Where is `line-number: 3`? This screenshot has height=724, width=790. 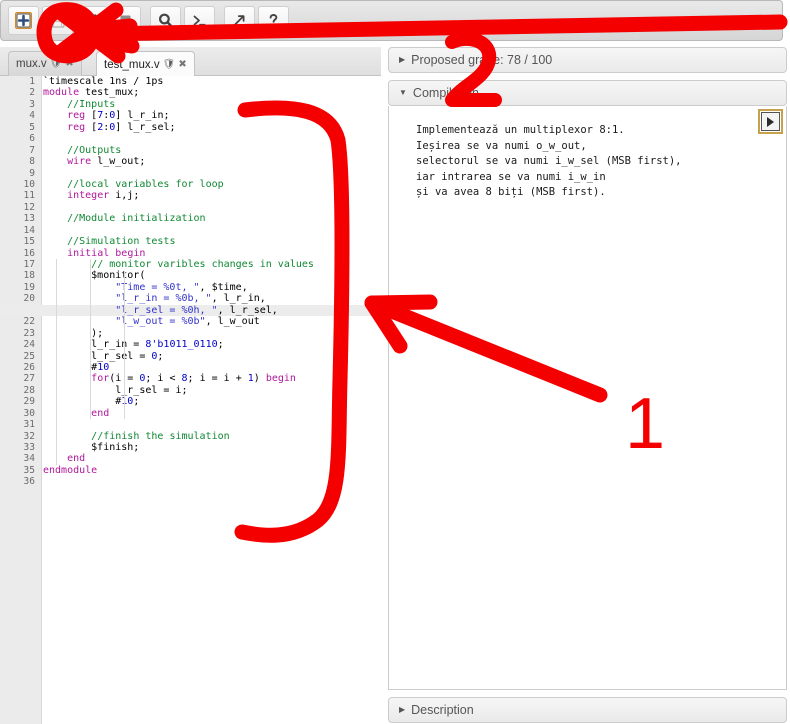
line-number: 3 is located at coordinates (32, 104).